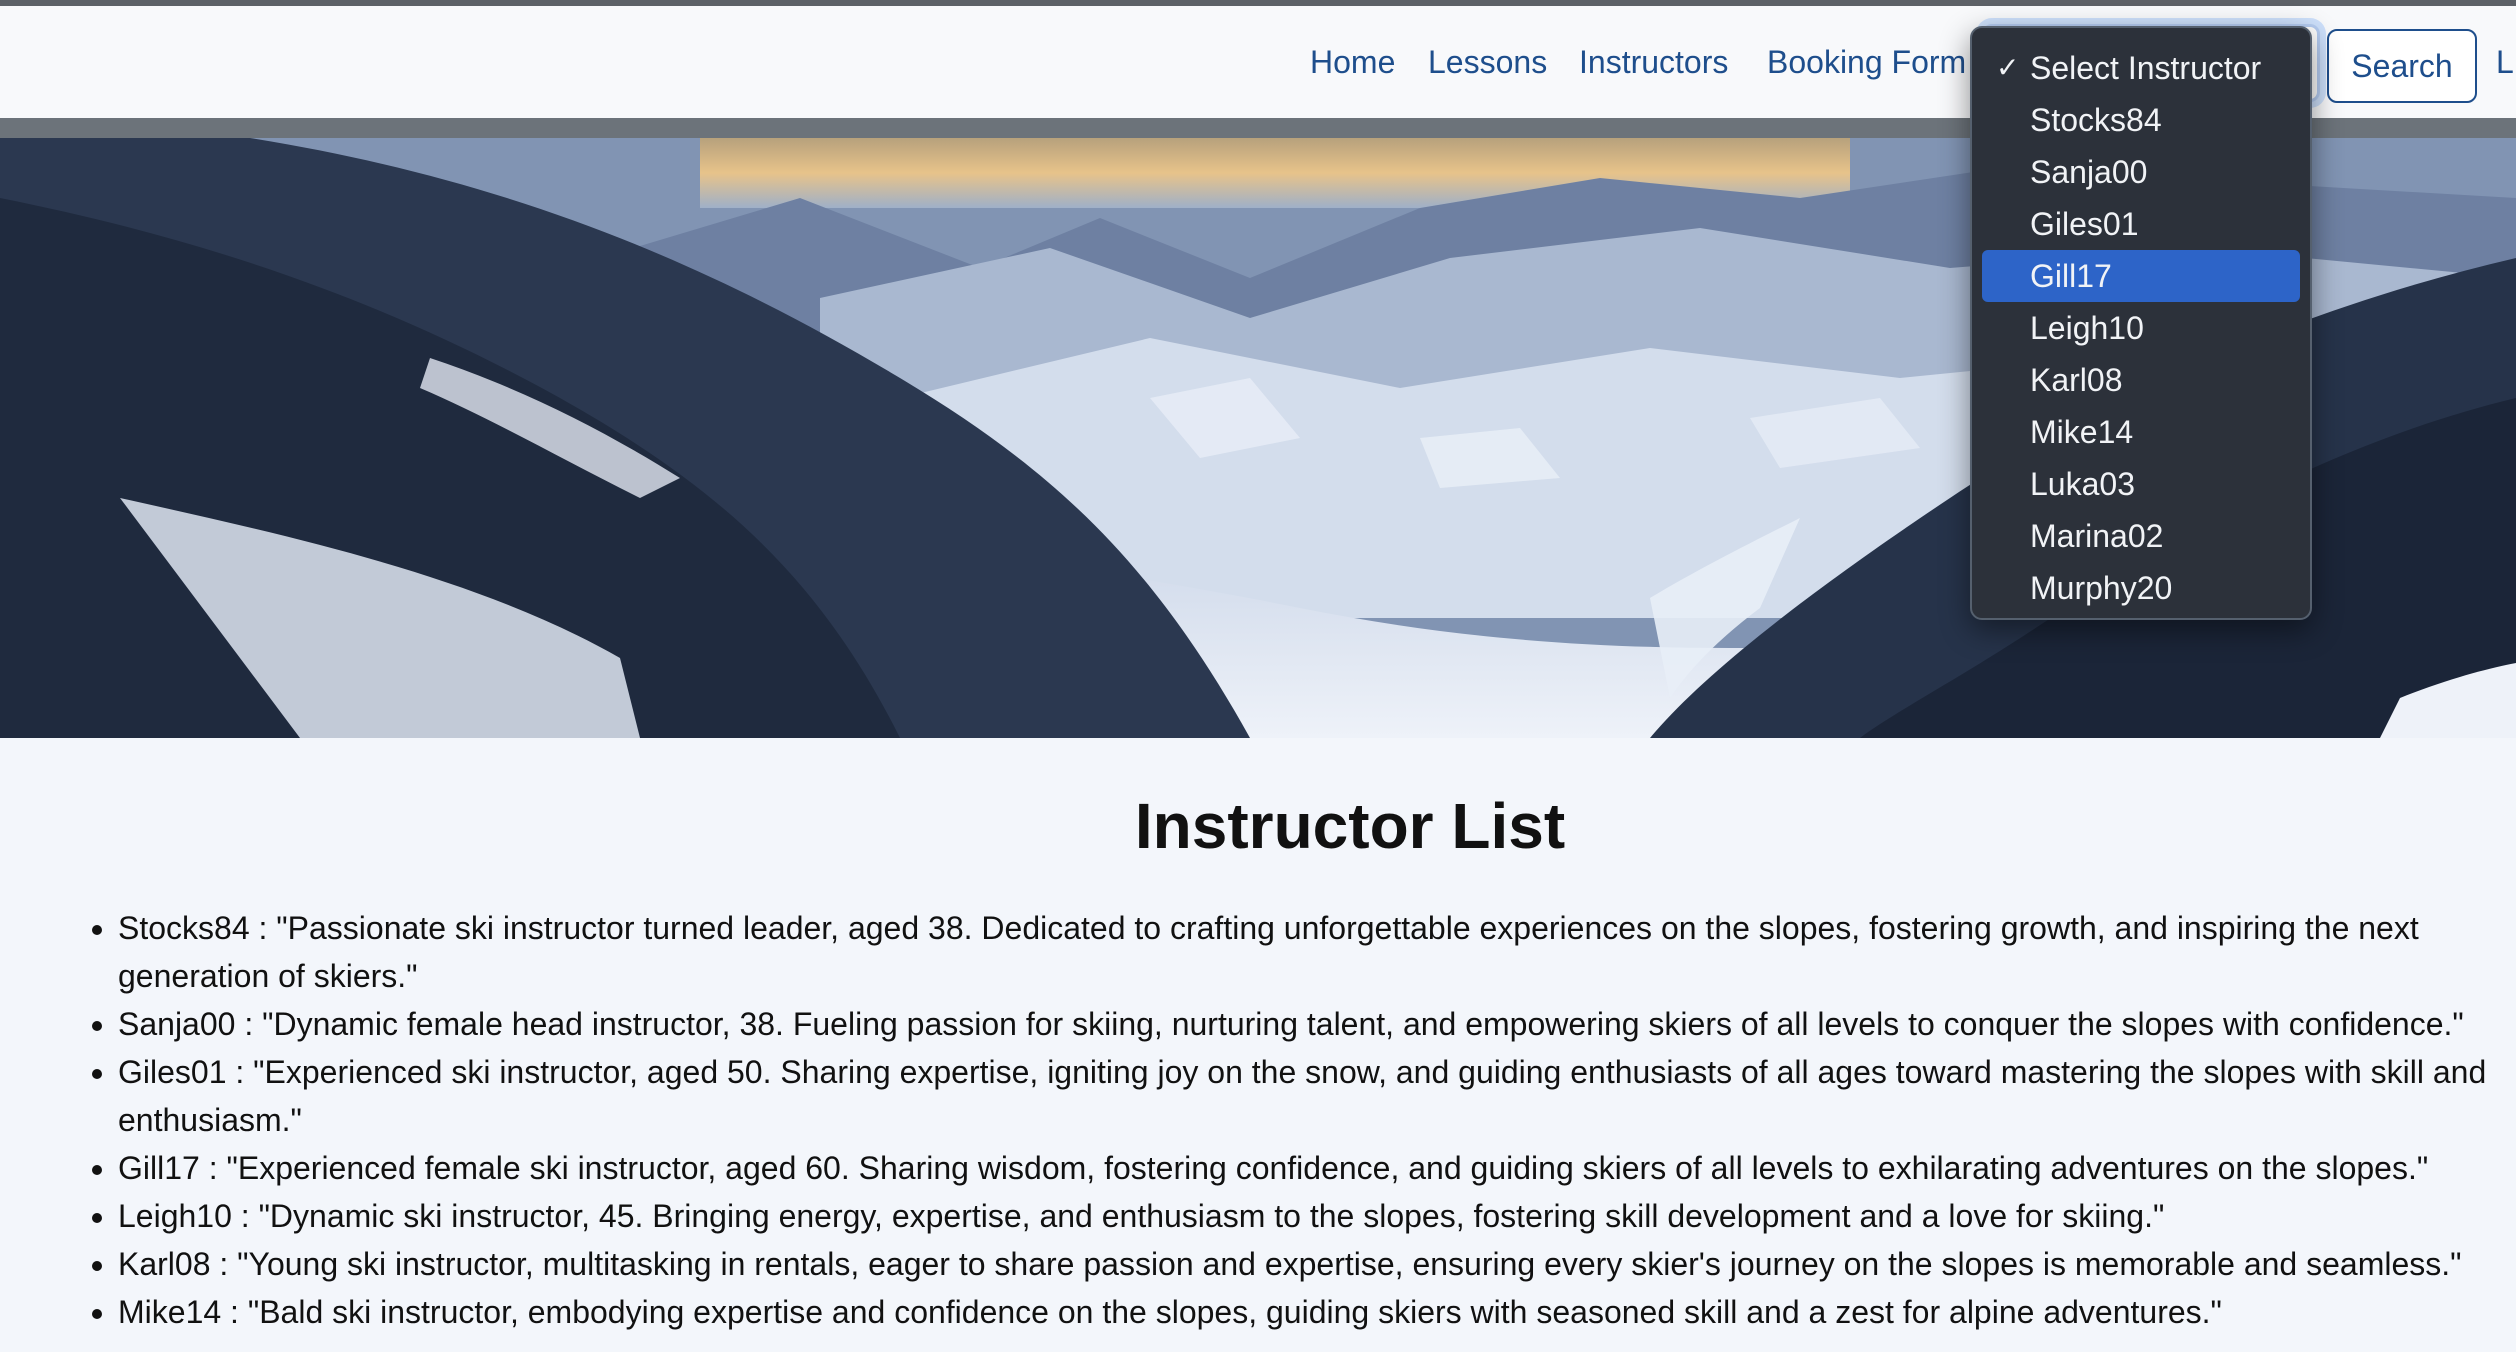 The width and height of the screenshot is (2516, 1352). I want to click on nav-link-truncated: L, so click(2505, 62).